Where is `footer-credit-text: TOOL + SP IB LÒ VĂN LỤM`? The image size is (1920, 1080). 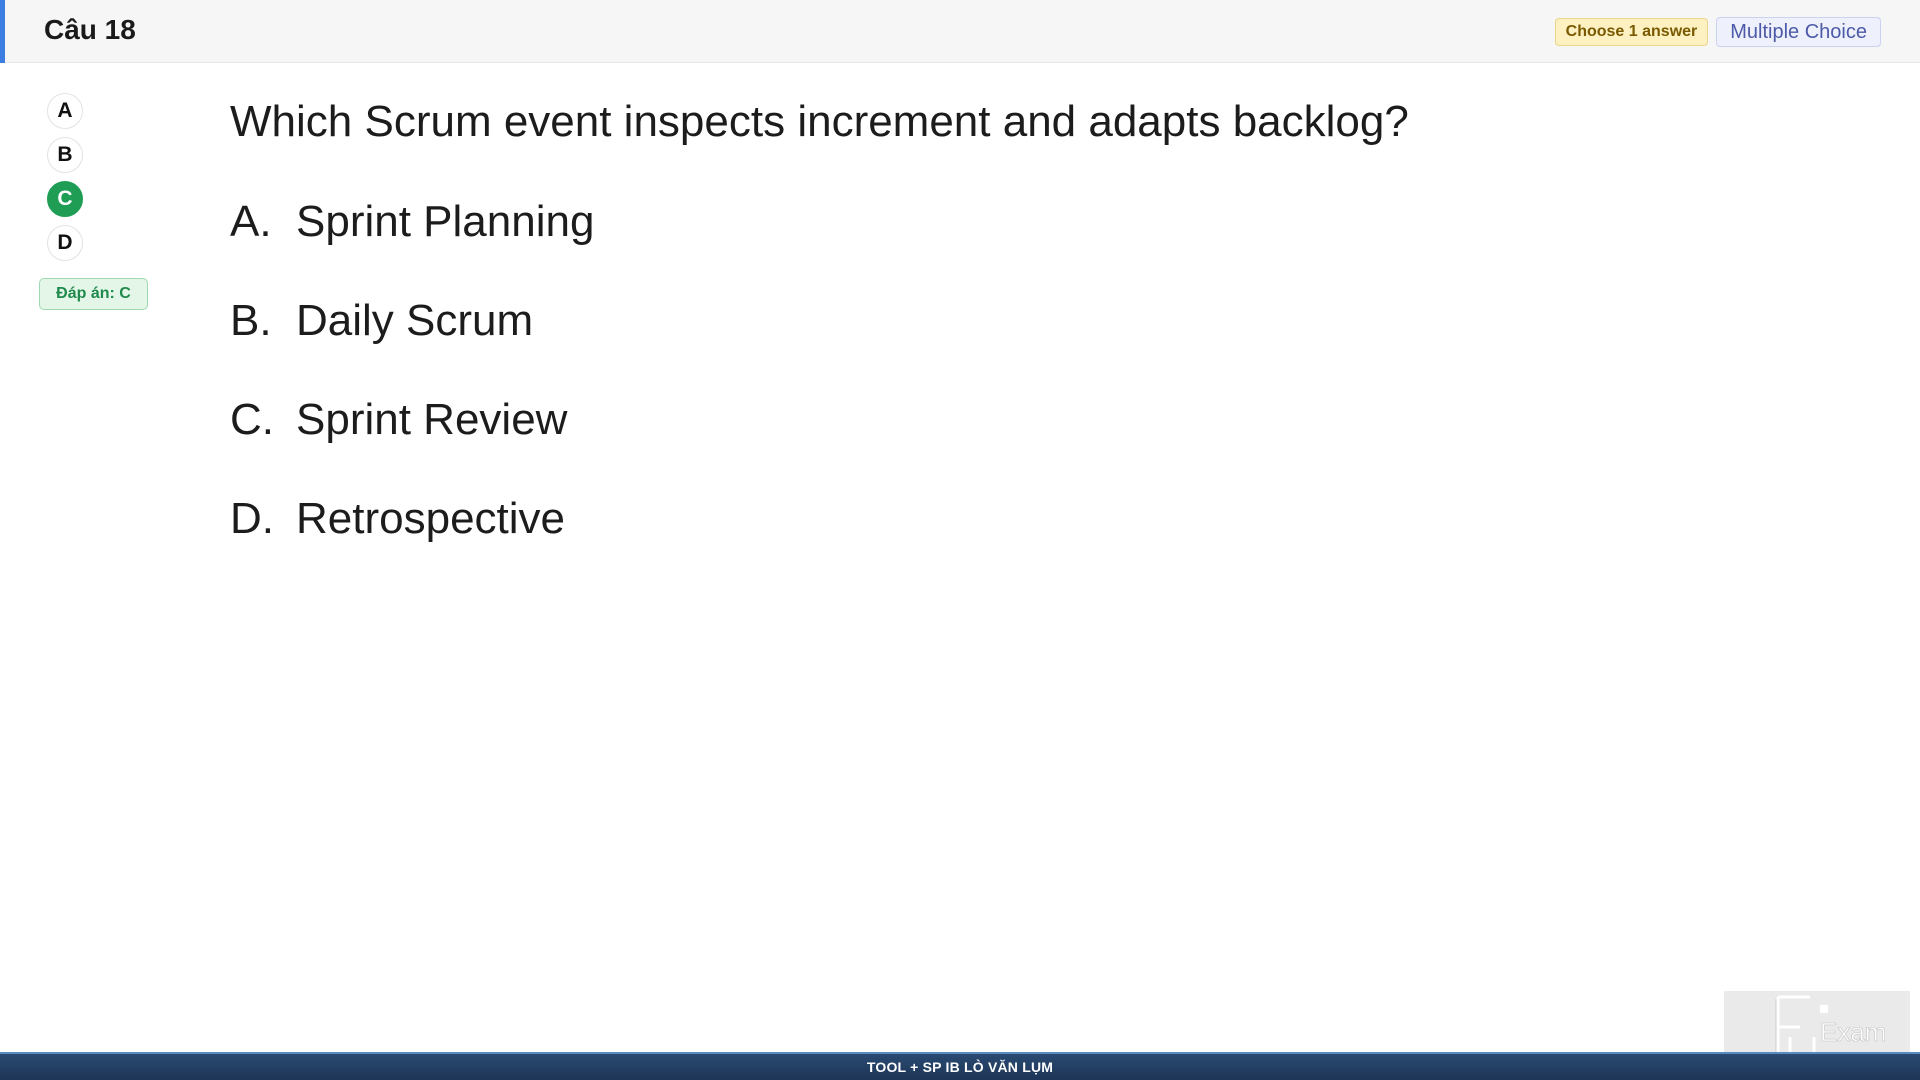 footer-credit-text: TOOL + SP IB LÒ VĂN LỤM is located at coordinates (960, 1067).